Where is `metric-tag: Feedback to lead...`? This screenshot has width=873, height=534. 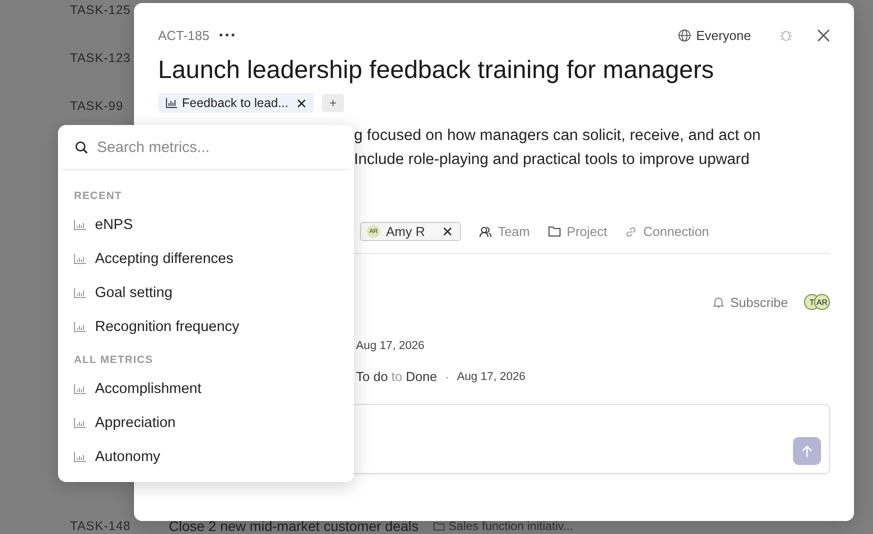 metric-tag: Feedback to lead... is located at coordinates (236, 103).